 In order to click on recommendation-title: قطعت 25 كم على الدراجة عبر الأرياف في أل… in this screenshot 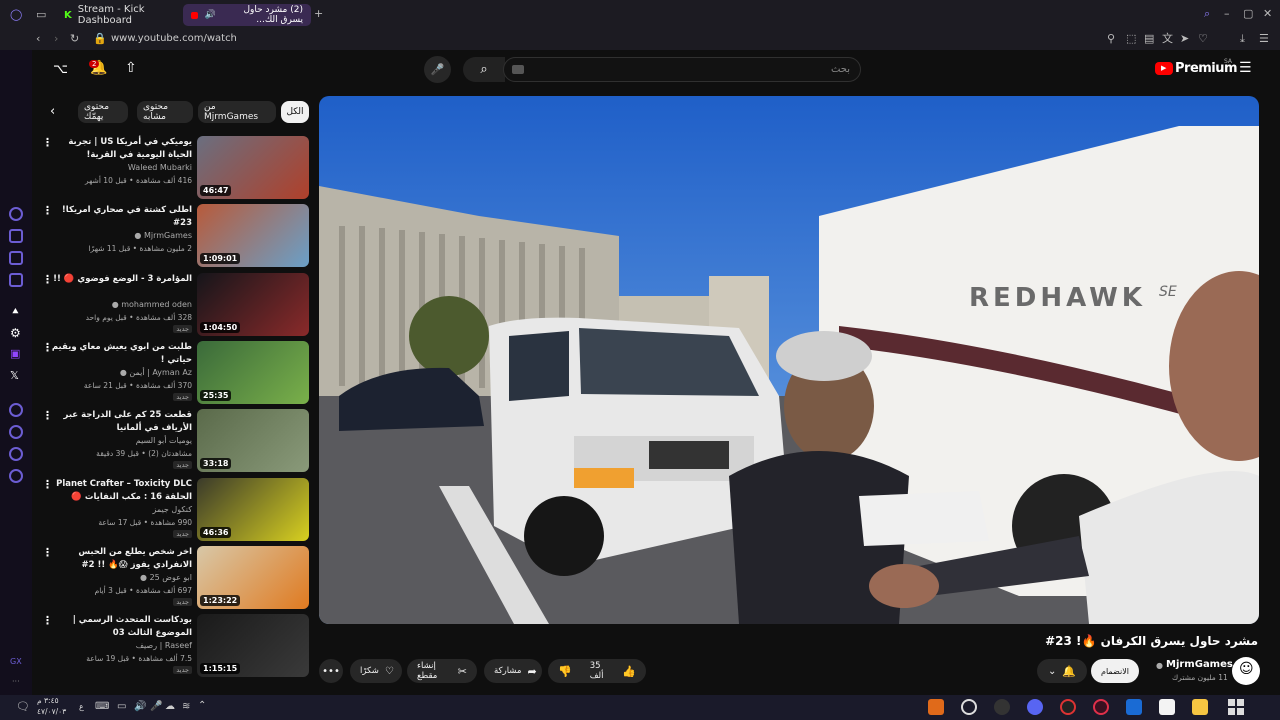, I will do `click(118, 422)`.